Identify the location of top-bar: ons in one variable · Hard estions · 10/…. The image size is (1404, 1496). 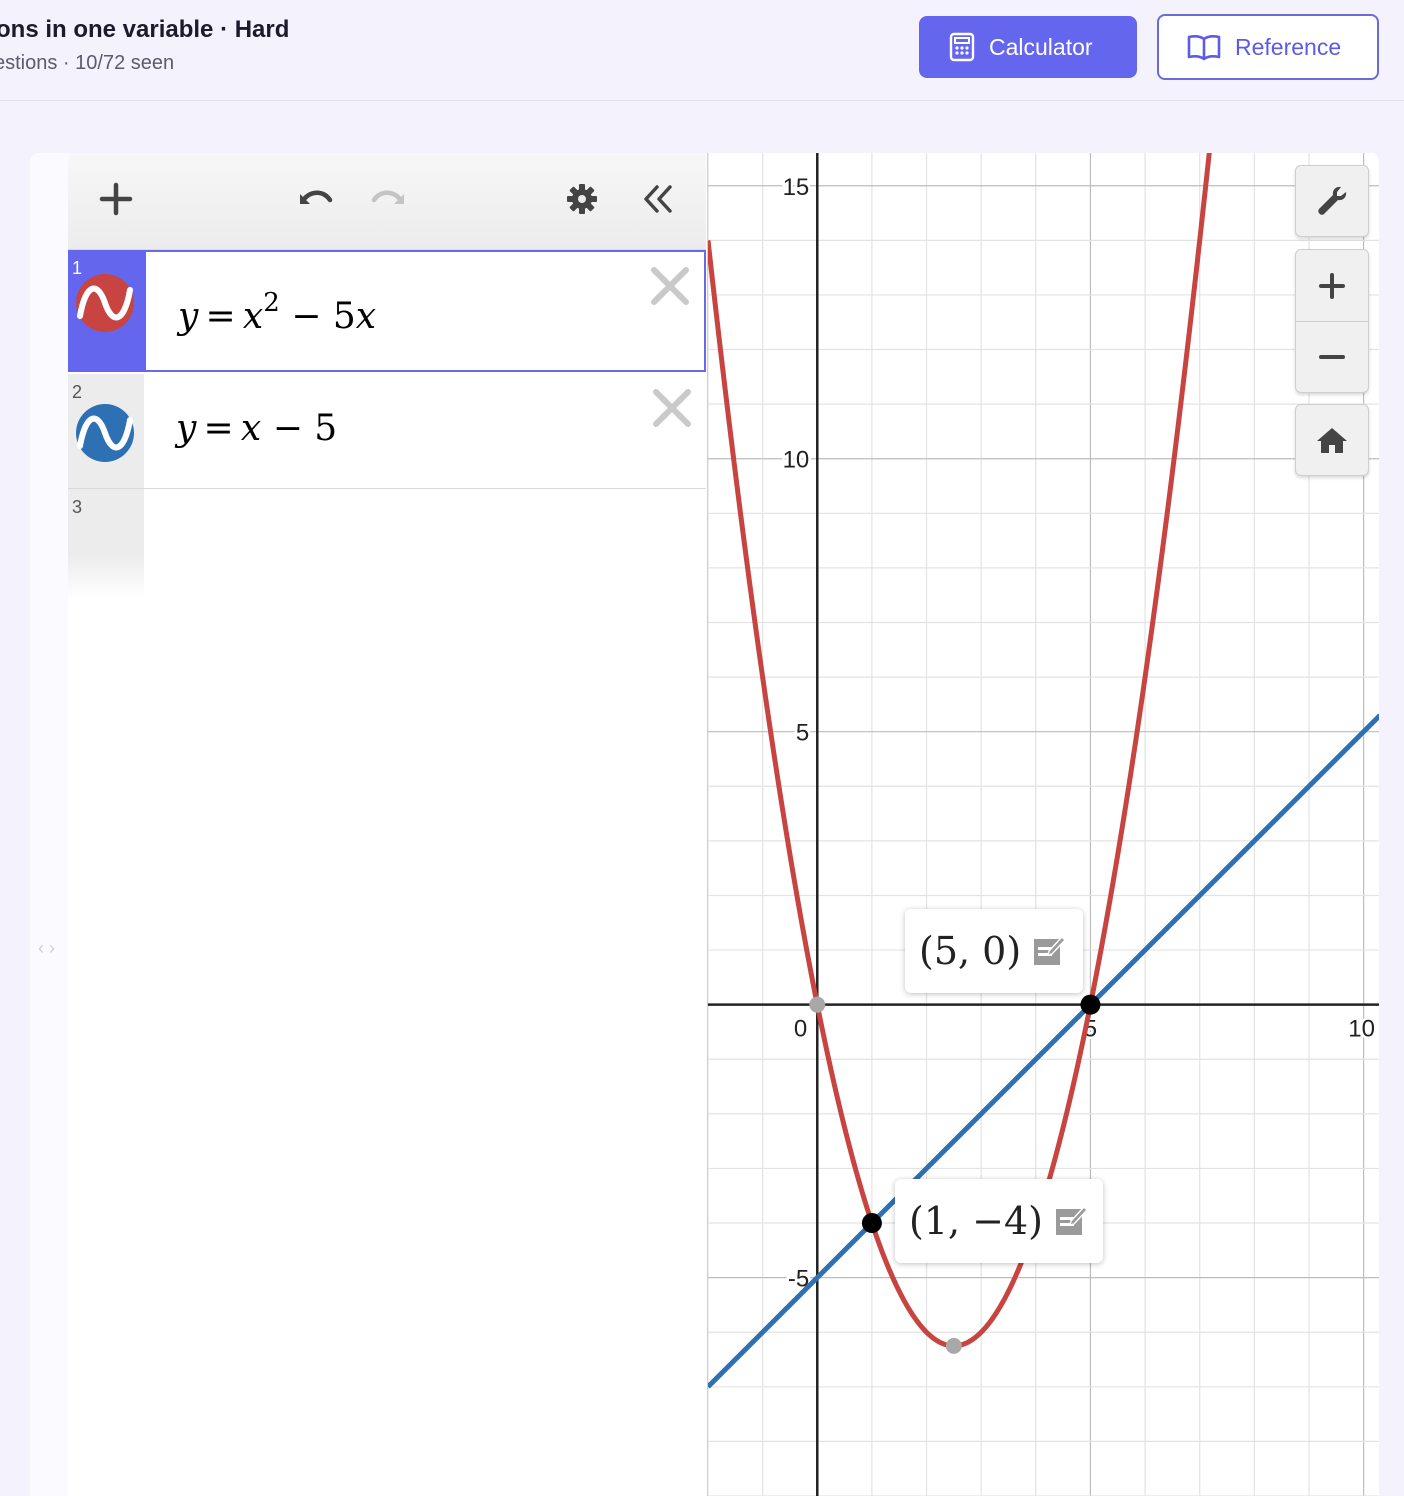
(702, 50).